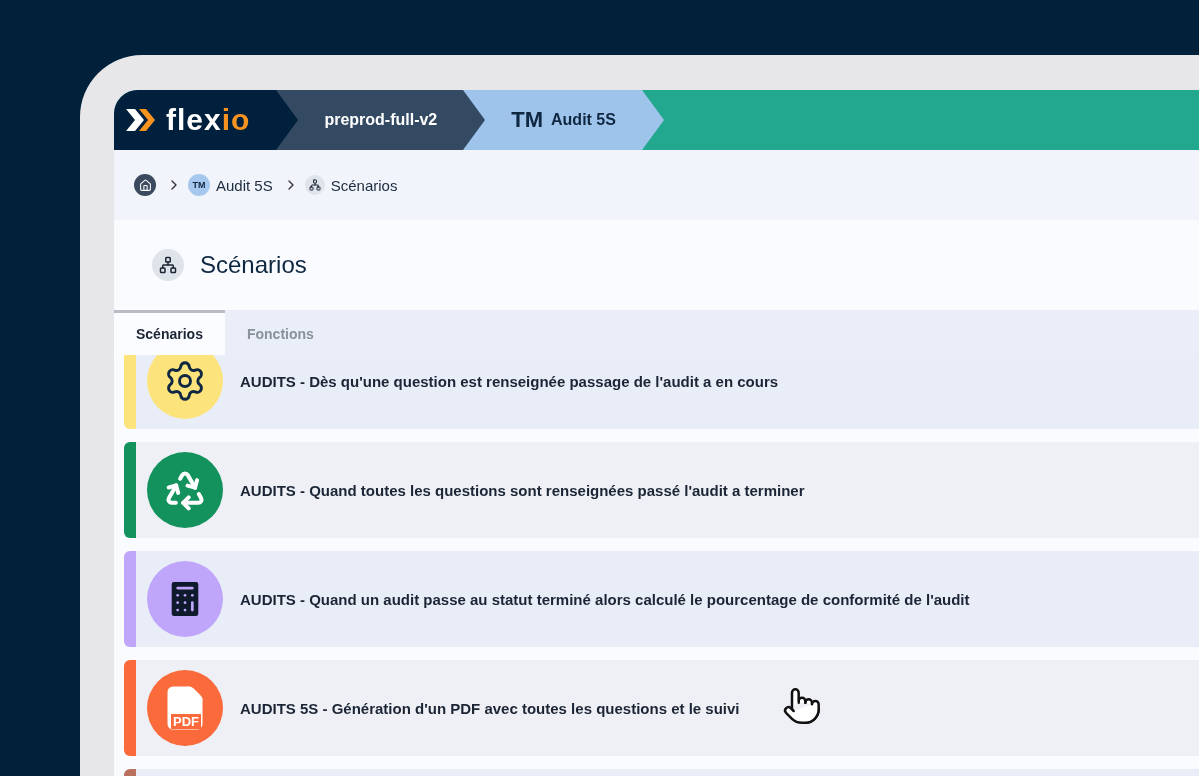 The width and height of the screenshot is (1199, 776). What do you see at coordinates (652, 120) in the screenshot?
I see `segment-arrow-tip` at bounding box center [652, 120].